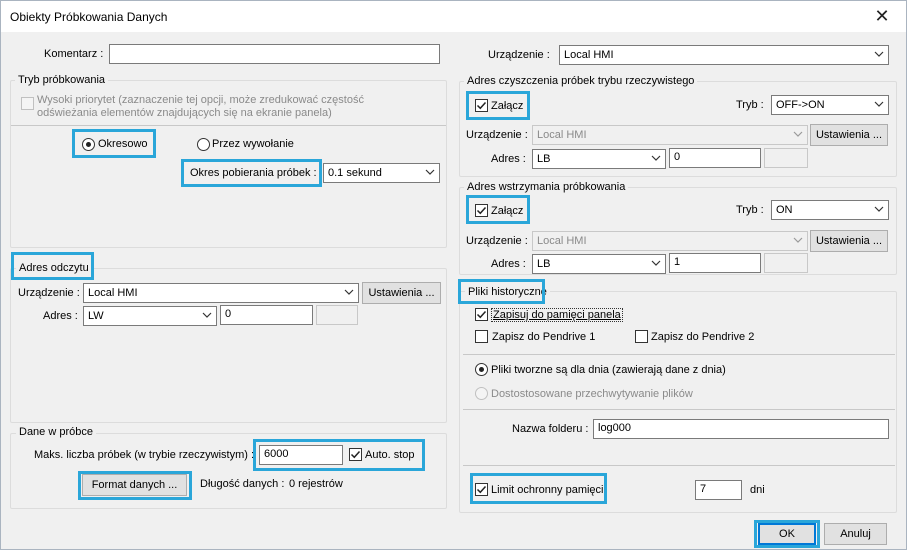 This screenshot has height=550, width=907. What do you see at coordinates (787, 534) in the screenshot?
I see `ok-button: OK` at bounding box center [787, 534].